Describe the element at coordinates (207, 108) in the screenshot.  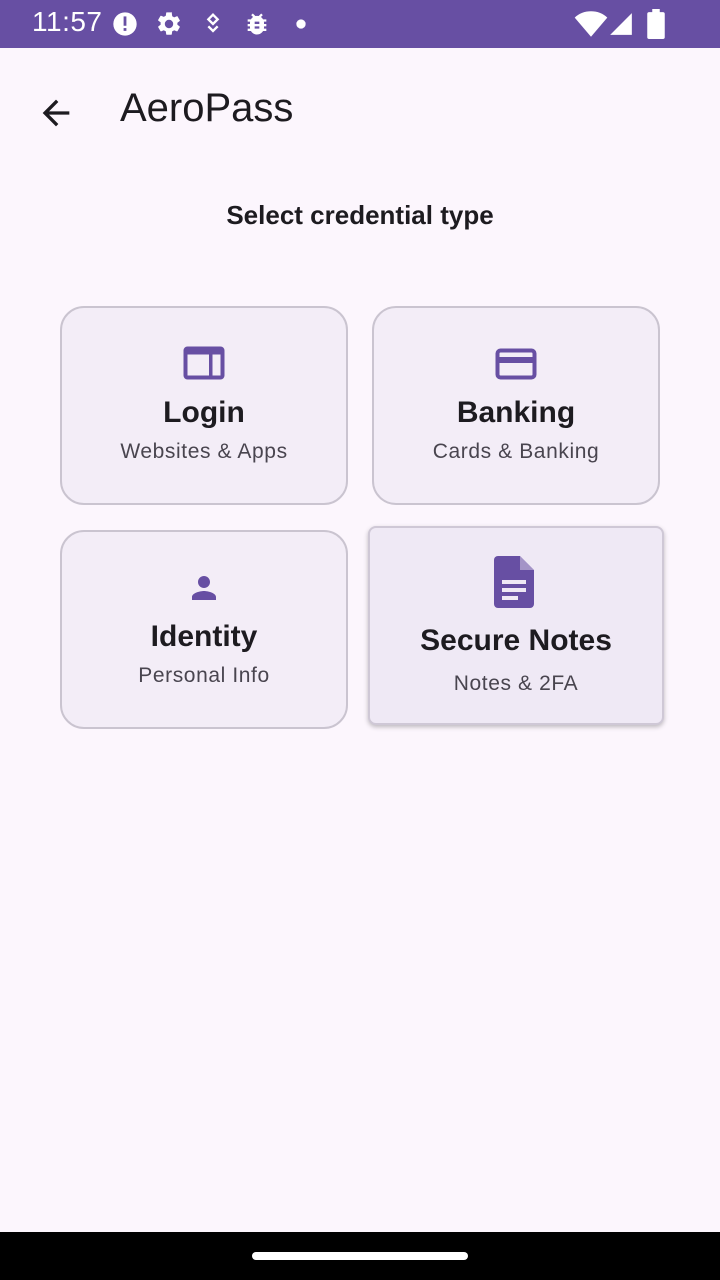
I see `page-title: AeroPass` at that location.